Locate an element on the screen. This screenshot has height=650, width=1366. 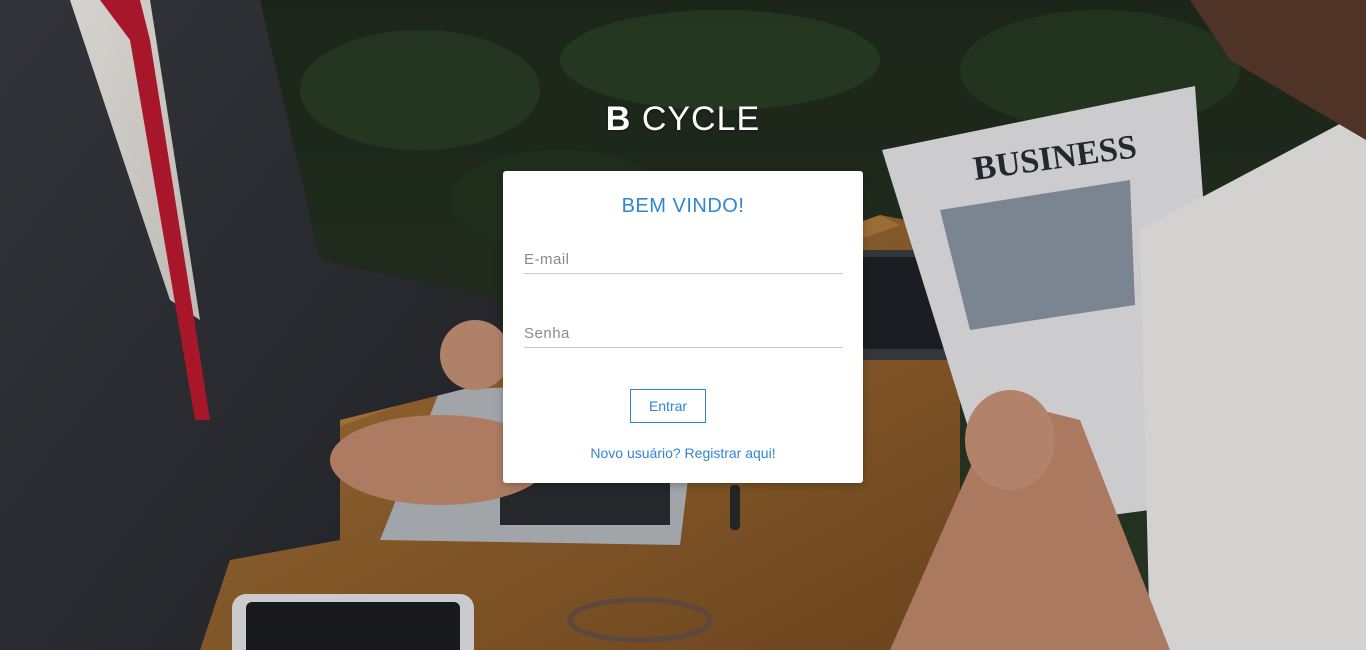
register-link: Novo usuário? Registrar aqui! is located at coordinates (683, 453).